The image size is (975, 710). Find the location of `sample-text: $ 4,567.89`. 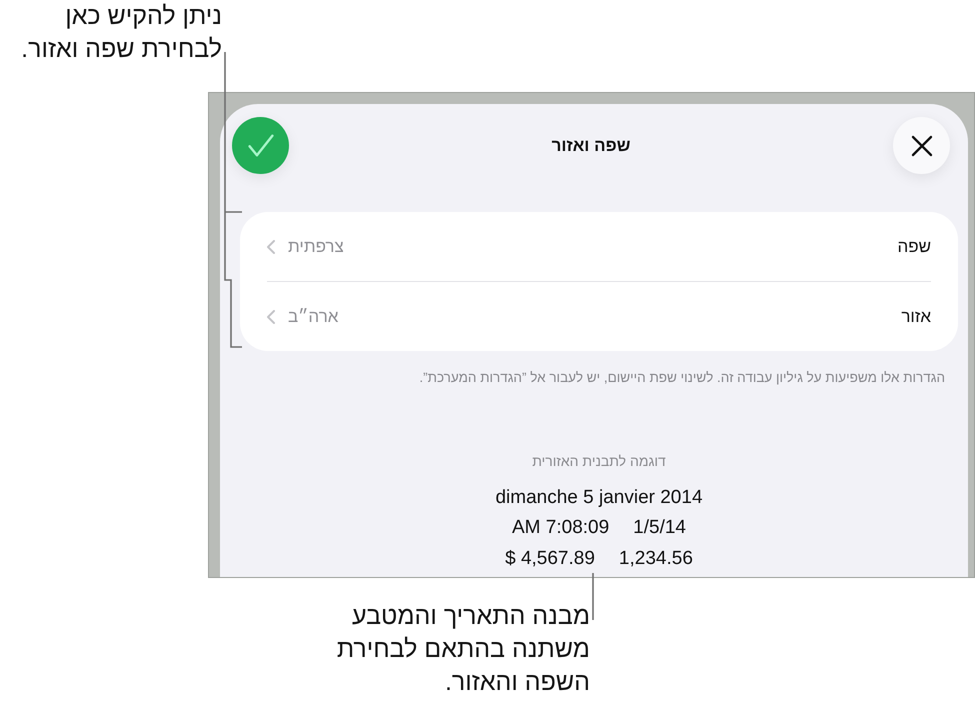

sample-text: $ 4,567.89 is located at coordinates (550, 559).